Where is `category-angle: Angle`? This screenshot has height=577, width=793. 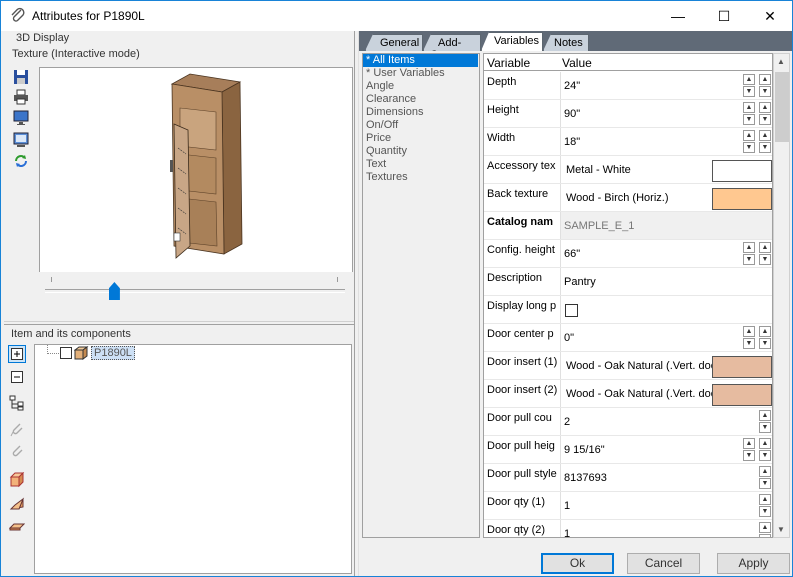 category-angle: Angle is located at coordinates (421, 86).